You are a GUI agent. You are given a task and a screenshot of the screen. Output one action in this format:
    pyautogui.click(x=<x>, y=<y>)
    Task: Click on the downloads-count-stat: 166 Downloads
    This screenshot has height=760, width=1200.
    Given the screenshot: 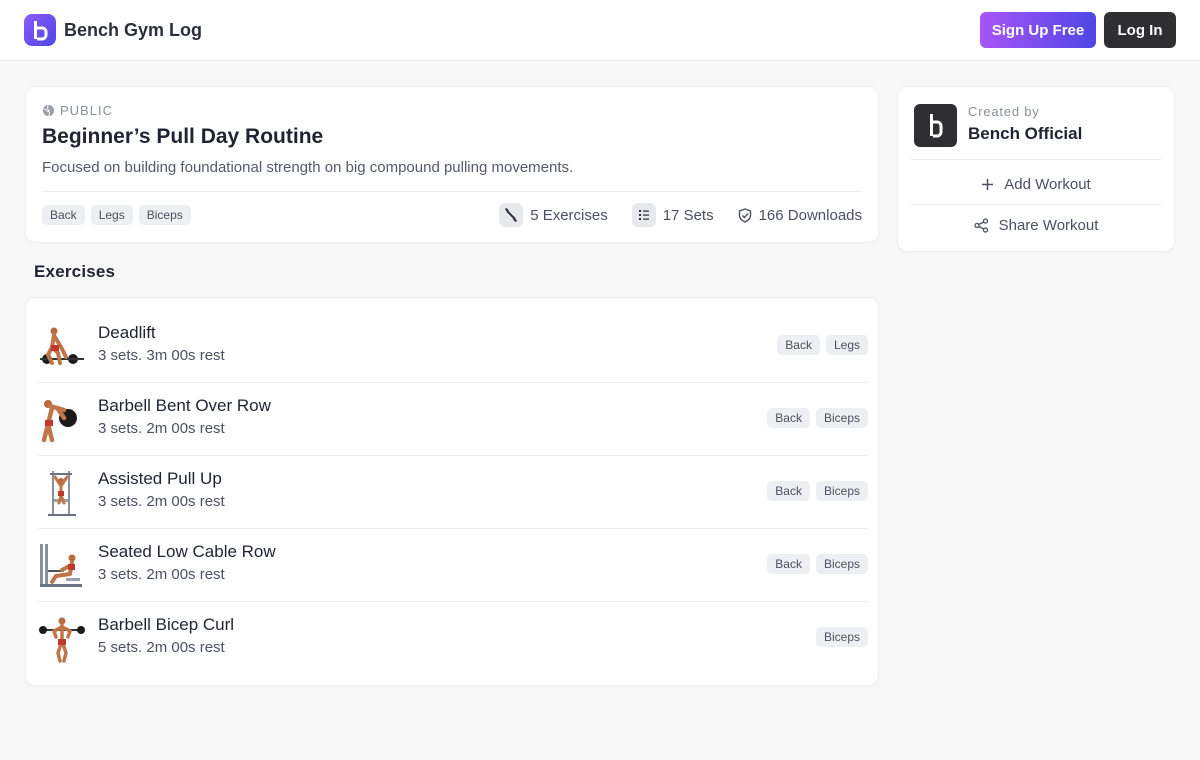 What is the action you would take?
    pyautogui.click(x=800, y=215)
    